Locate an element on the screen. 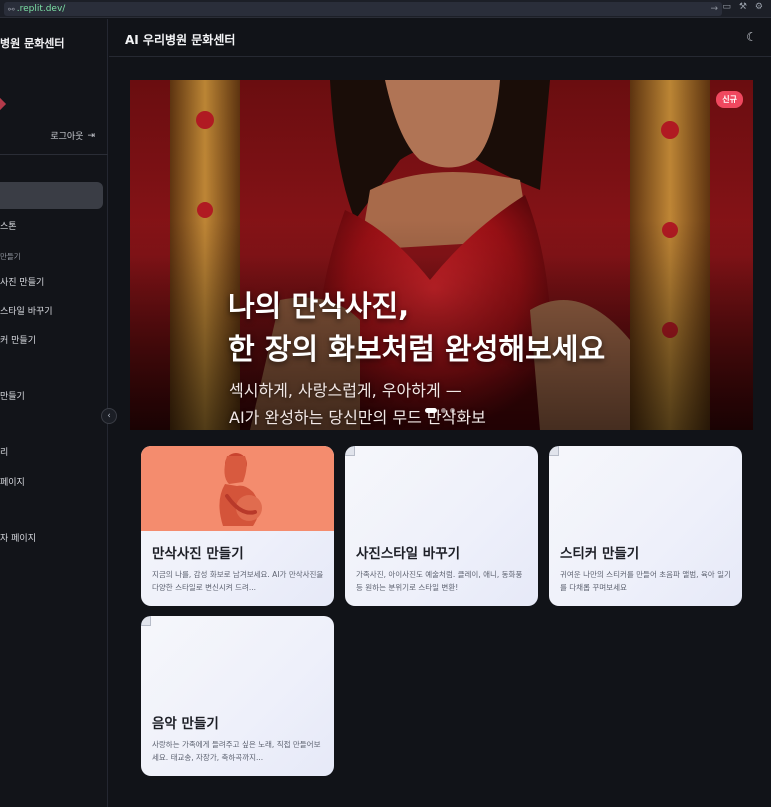 The image size is (771, 807). sidebar-item-sticker: 커 만들기 is located at coordinates (18, 339).